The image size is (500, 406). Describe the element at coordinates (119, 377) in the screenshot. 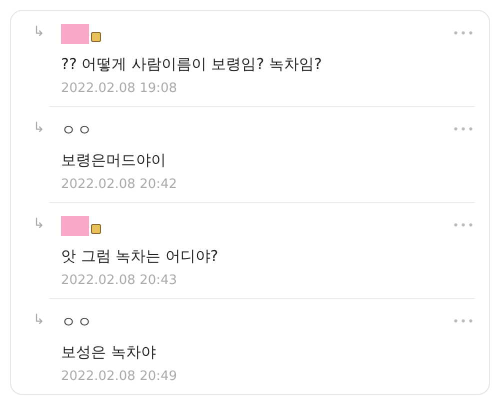

I see `timestamp: 2022.02.08 20:49` at that location.